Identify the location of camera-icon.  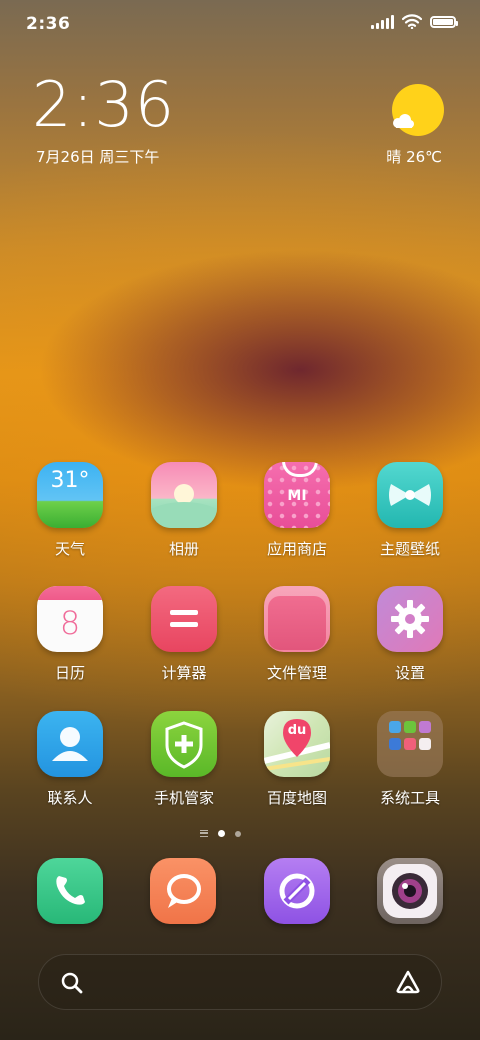
(410, 891).